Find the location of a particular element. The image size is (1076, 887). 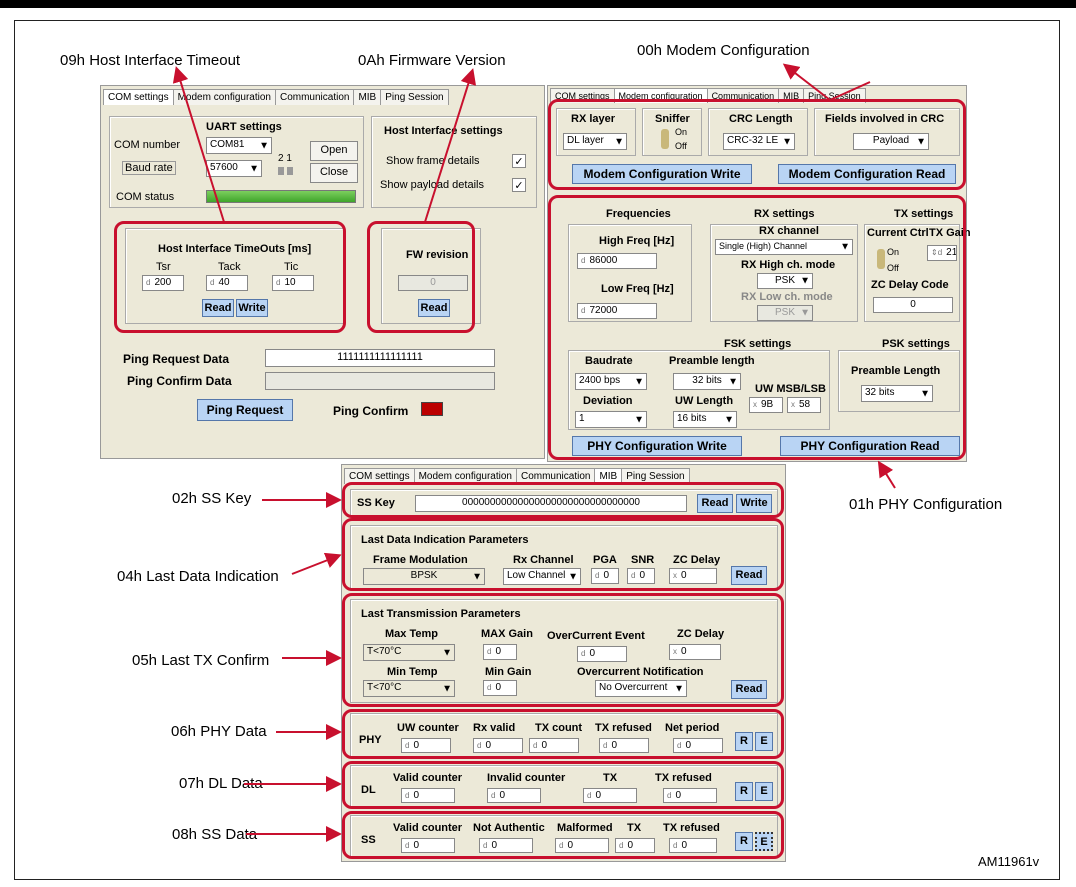

arrow-modem-config is located at coordinates (806, 82).